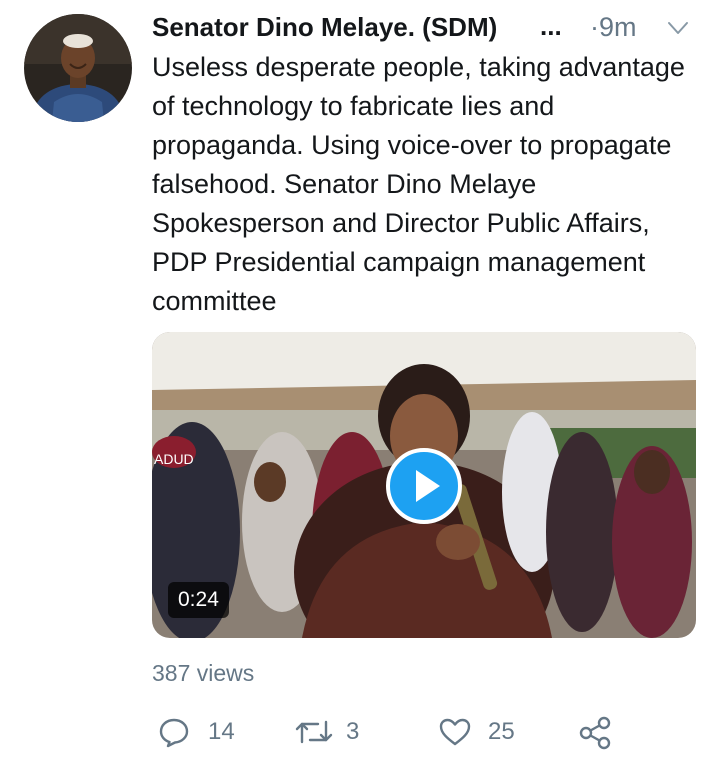 The image size is (720, 761). I want to click on heart-icon, so click(455, 732).